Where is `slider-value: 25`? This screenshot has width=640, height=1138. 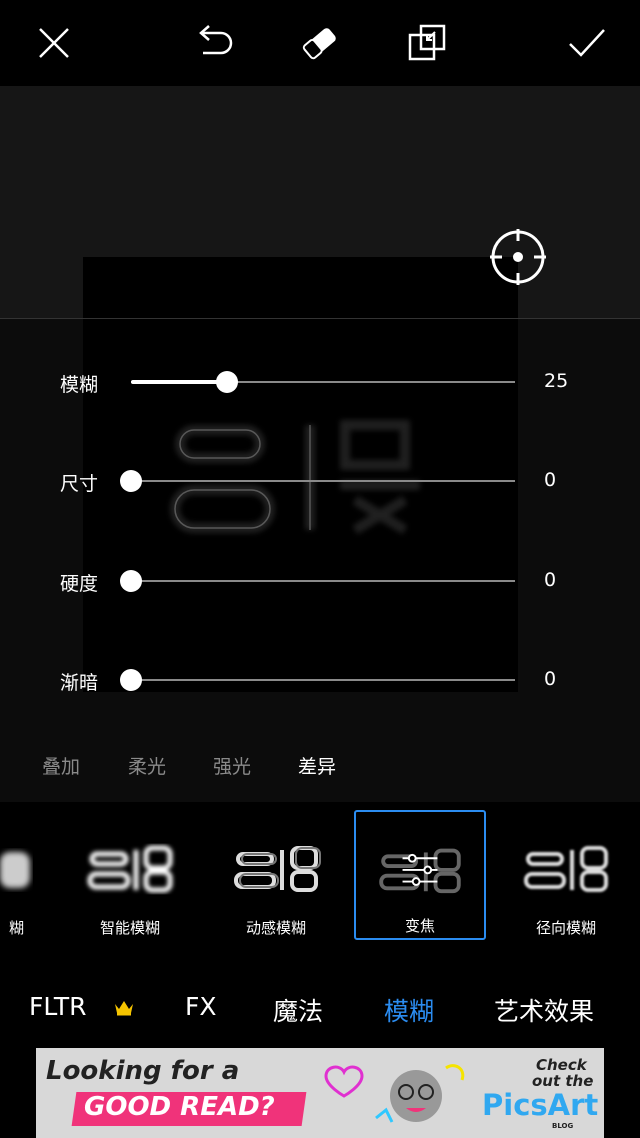 slider-value: 25 is located at coordinates (556, 381).